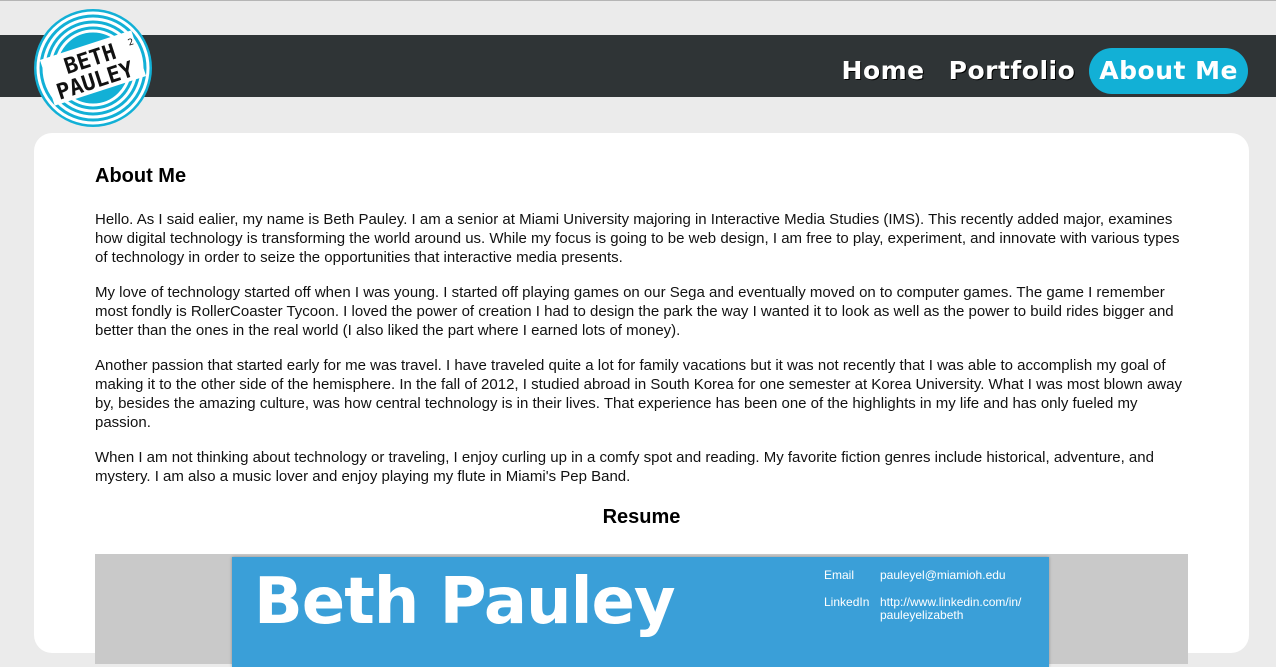 Image resolution: width=1276 pixels, height=667 pixels. I want to click on main-nav: Home Portfolio About Me, so click(1040, 71).